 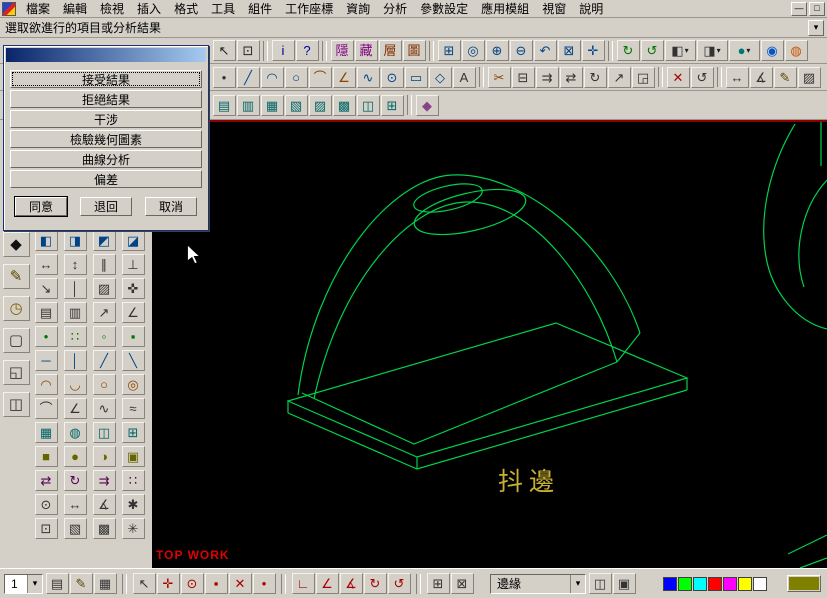 I want to click on create-rectangle-icon: ▭, so click(x=416, y=77).